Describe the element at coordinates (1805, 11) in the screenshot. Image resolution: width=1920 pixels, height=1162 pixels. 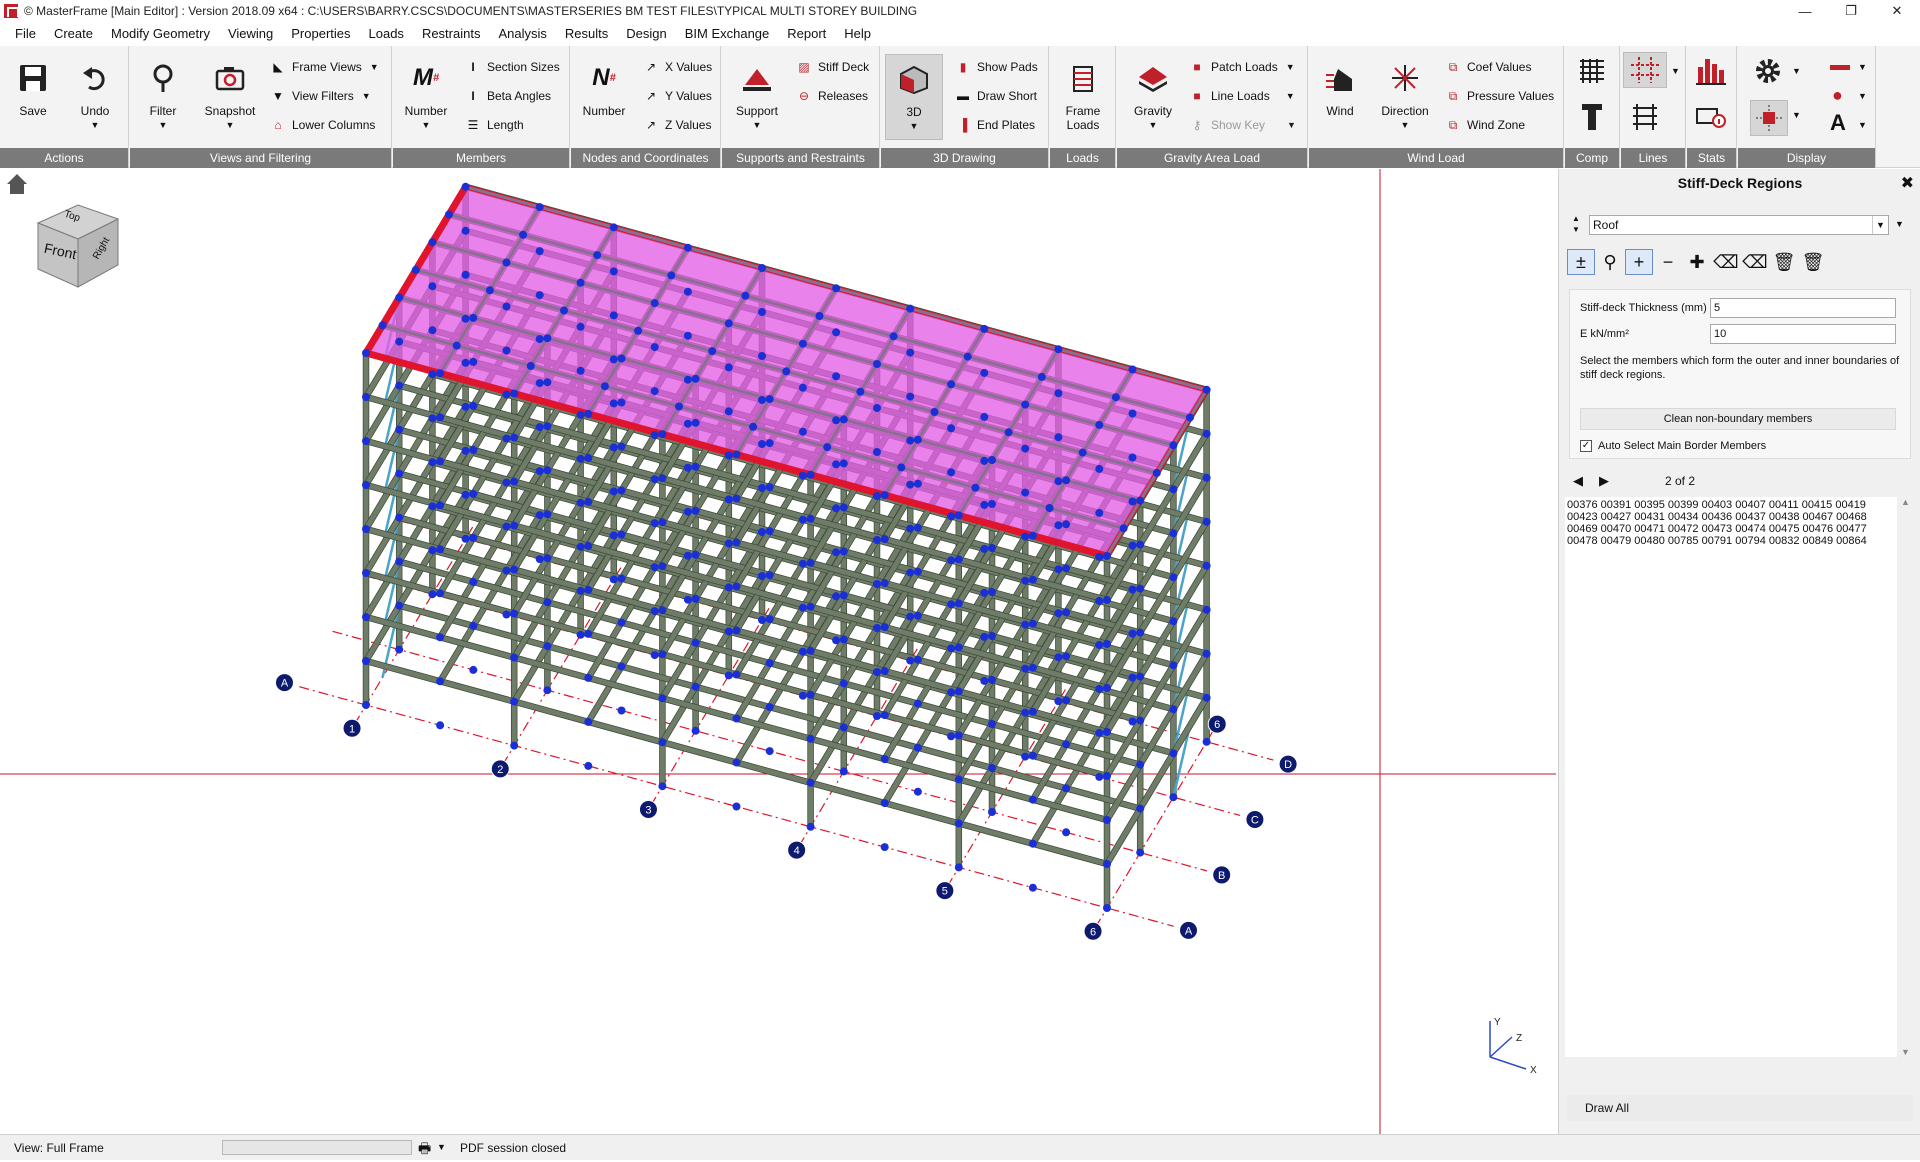
I see `minimize-button: —` at that location.